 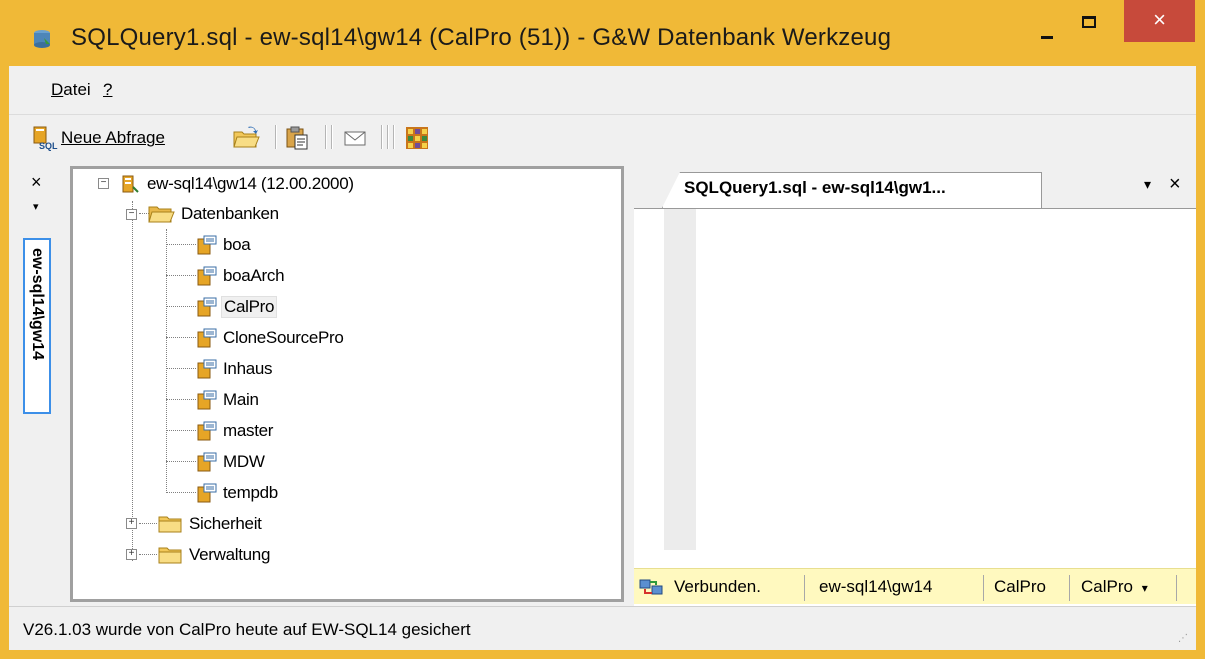 I want to click on folder-icon, so click(x=170, y=524).